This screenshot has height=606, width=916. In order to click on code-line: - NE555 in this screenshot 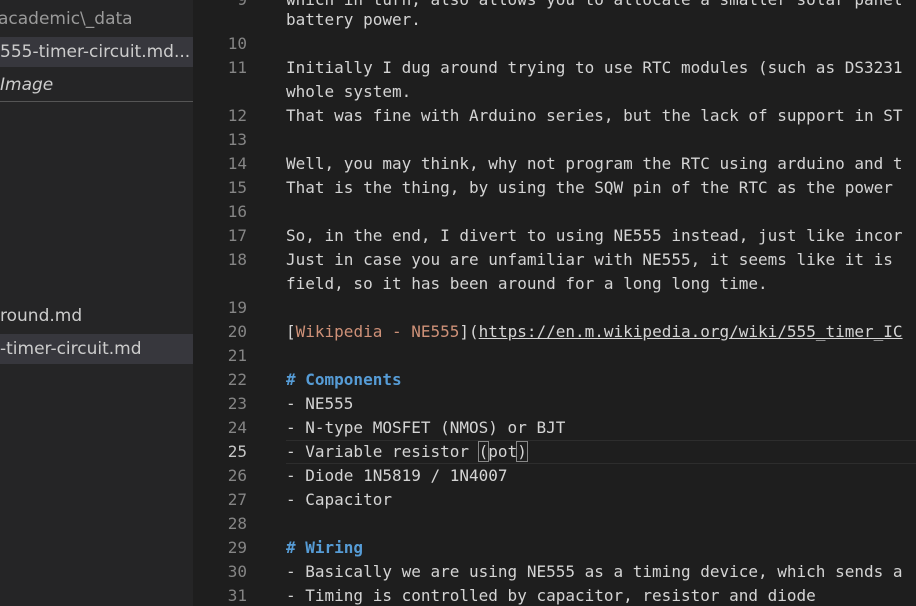, I will do `click(319, 404)`.